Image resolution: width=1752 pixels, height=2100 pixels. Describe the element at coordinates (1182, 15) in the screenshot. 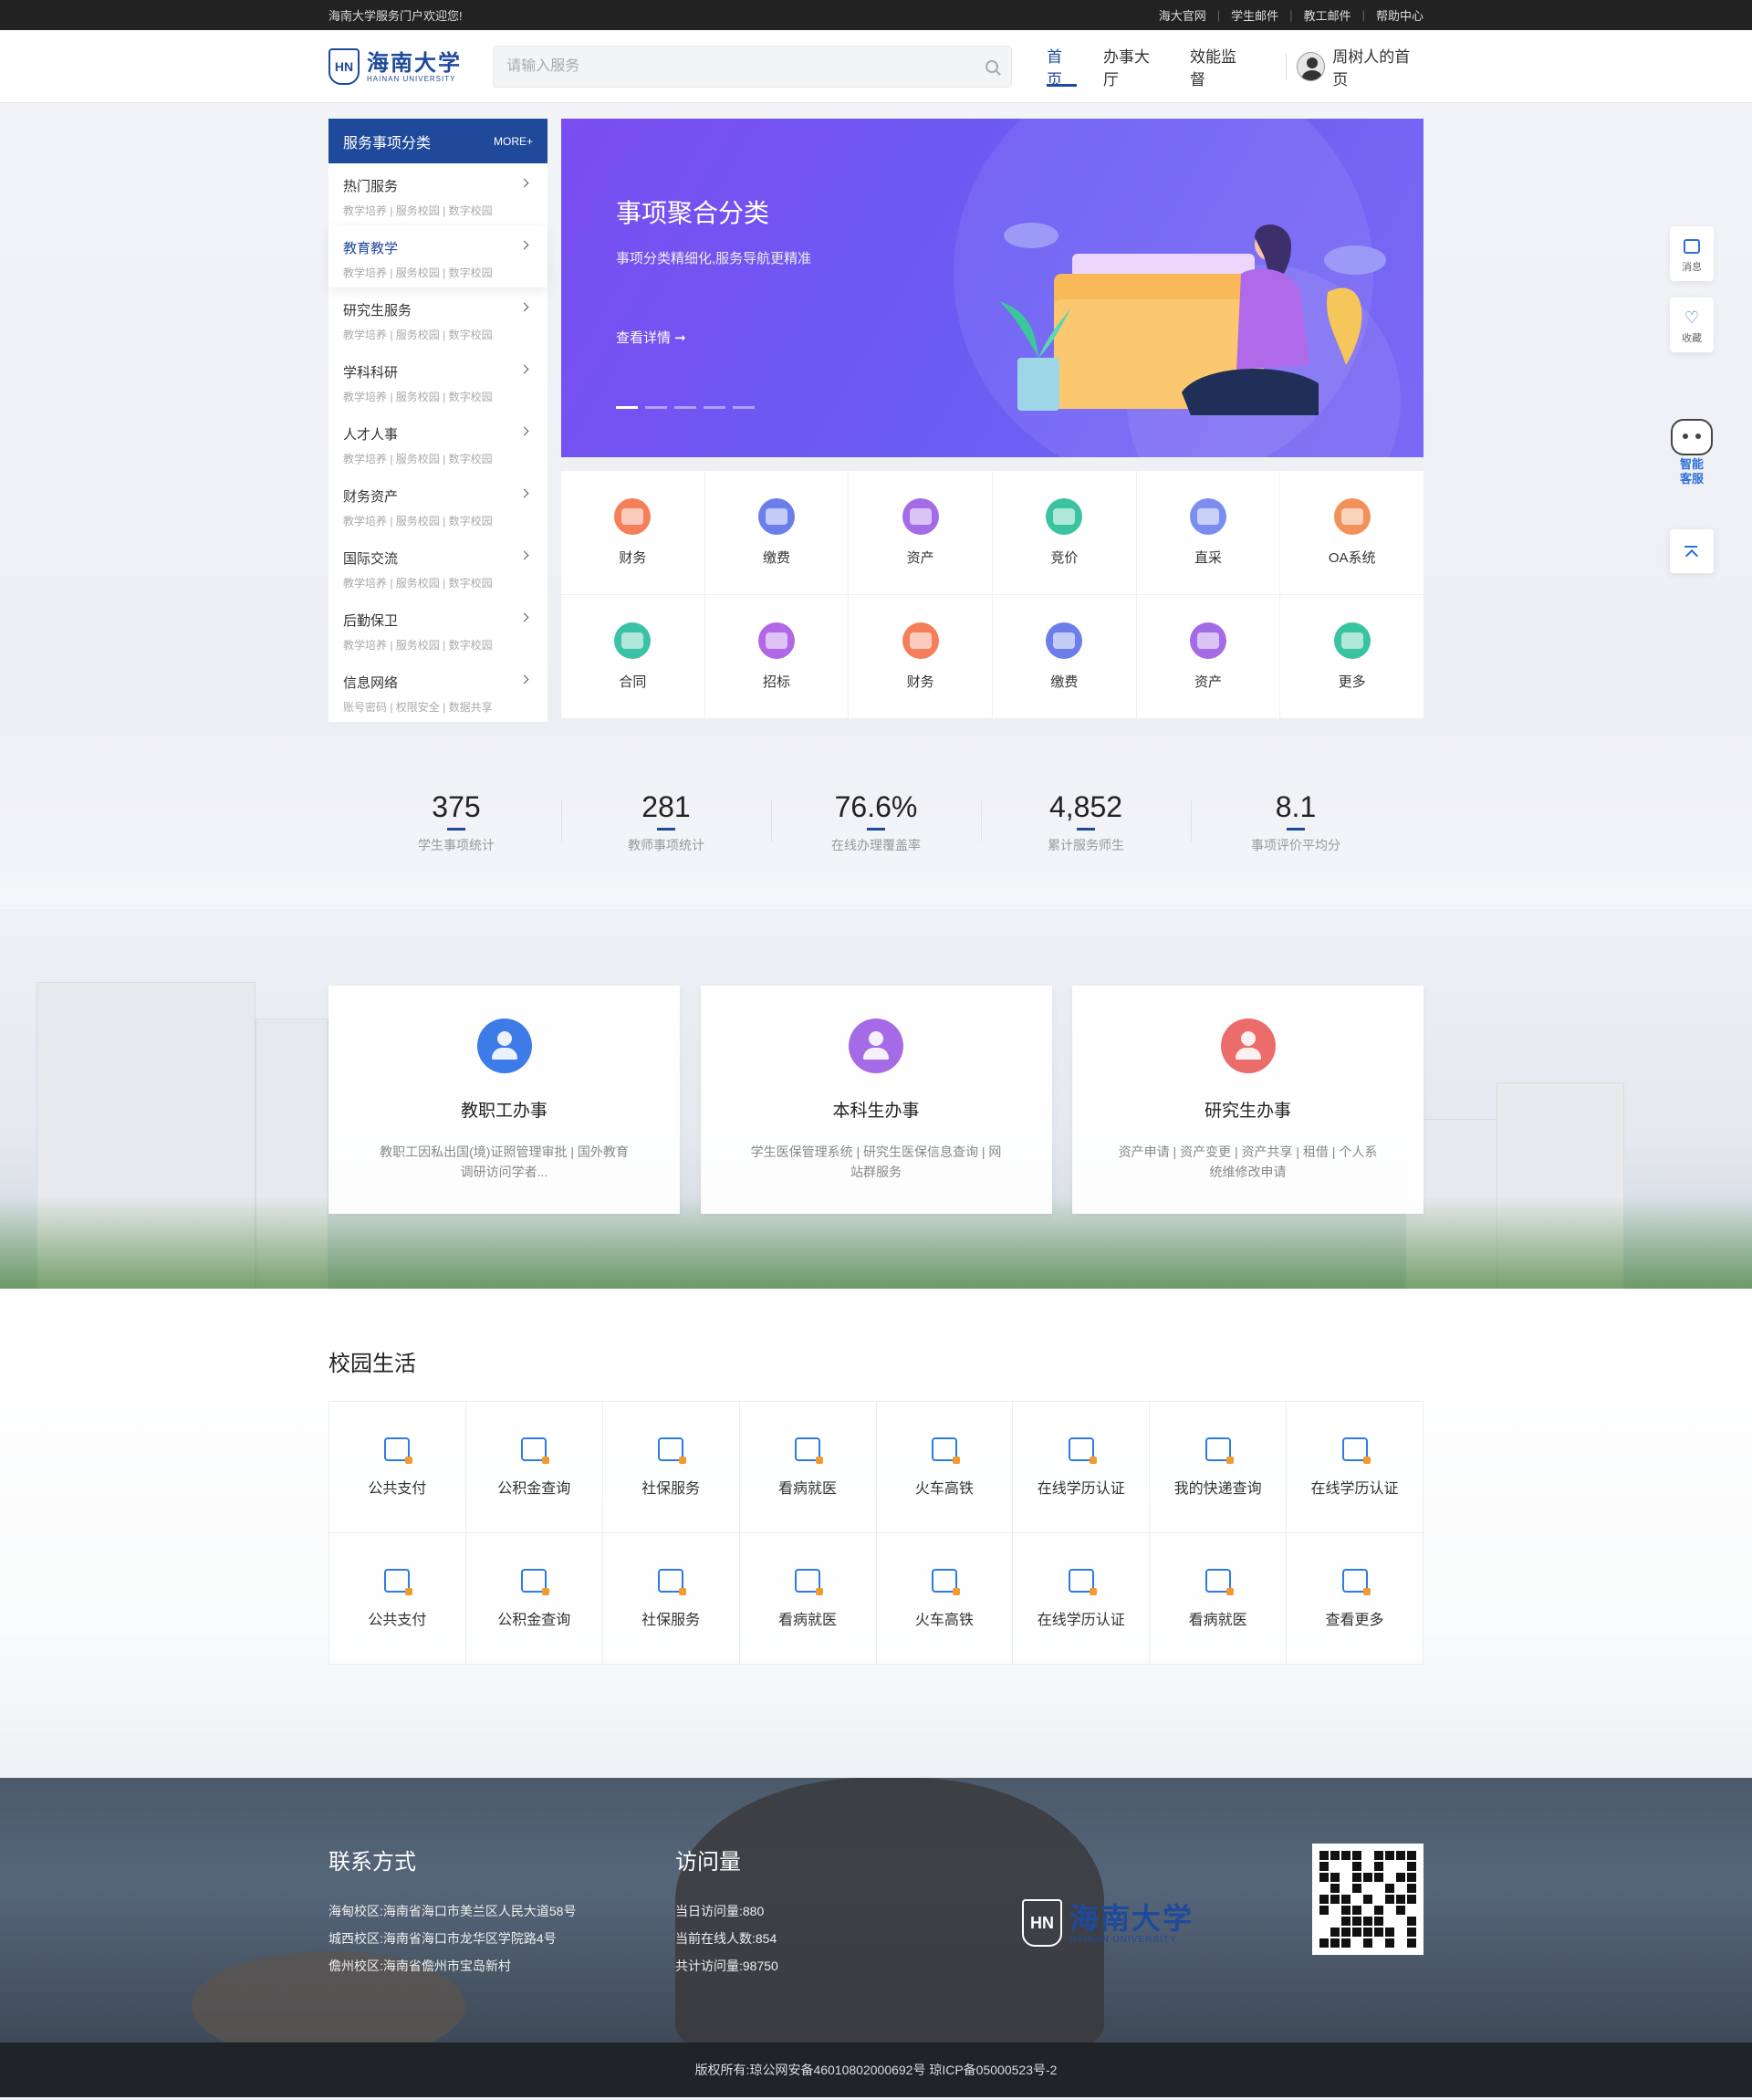

I see `link-official-site: 海大官网` at that location.